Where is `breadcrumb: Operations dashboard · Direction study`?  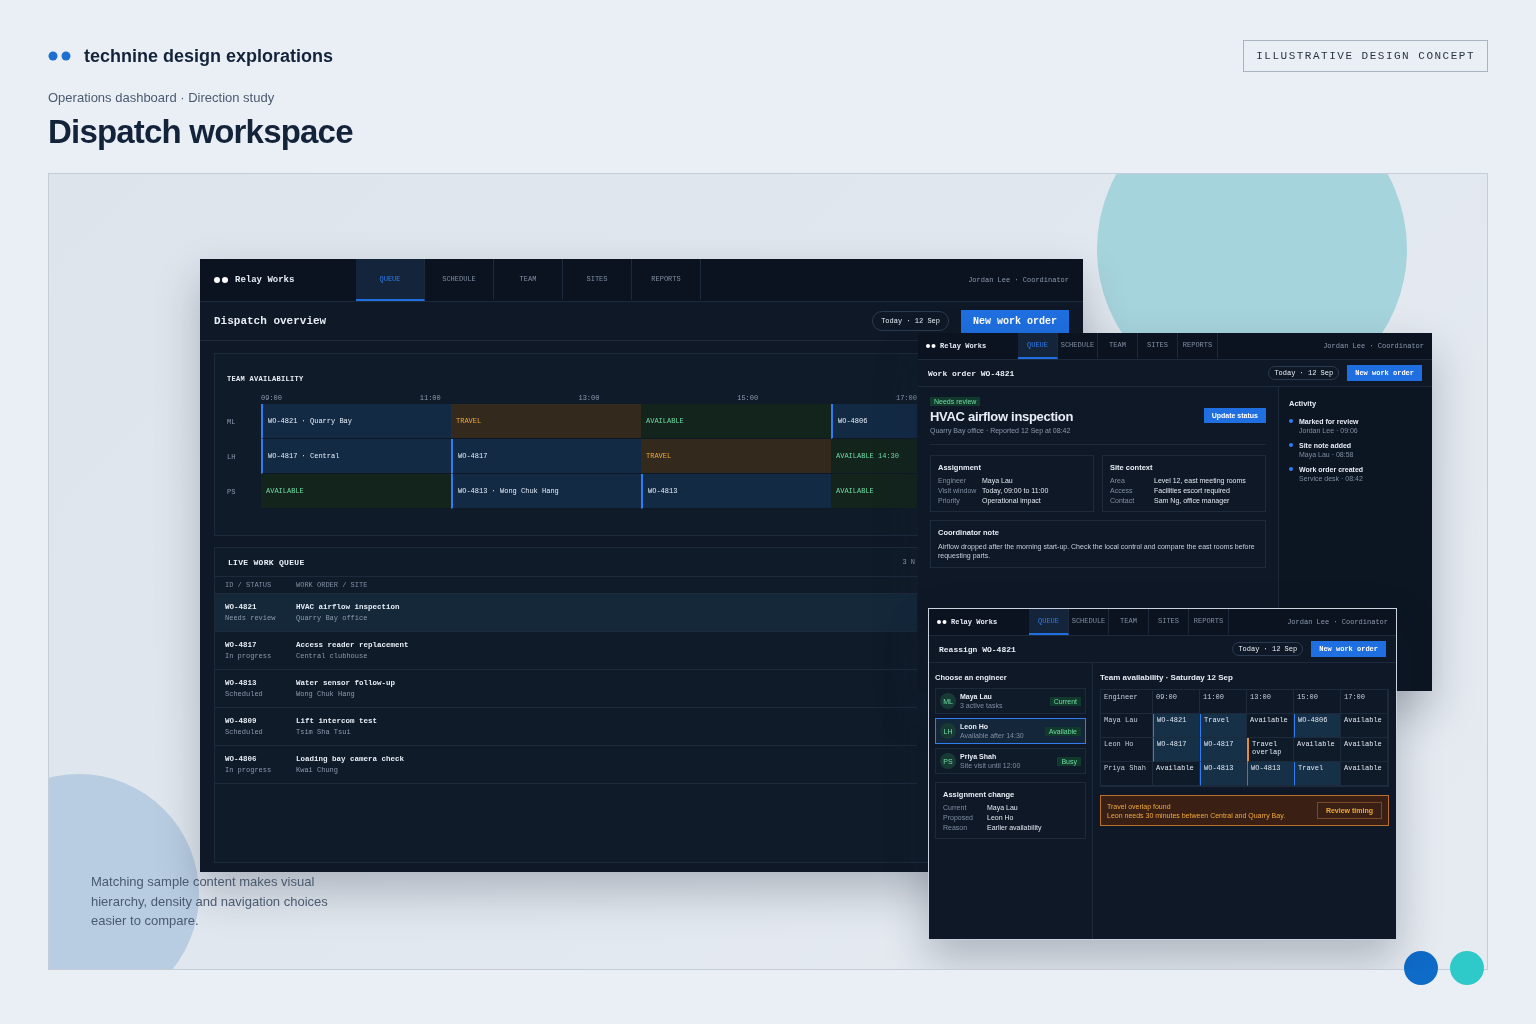 breadcrumb: Operations dashboard · Direction study is located at coordinates (162, 97).